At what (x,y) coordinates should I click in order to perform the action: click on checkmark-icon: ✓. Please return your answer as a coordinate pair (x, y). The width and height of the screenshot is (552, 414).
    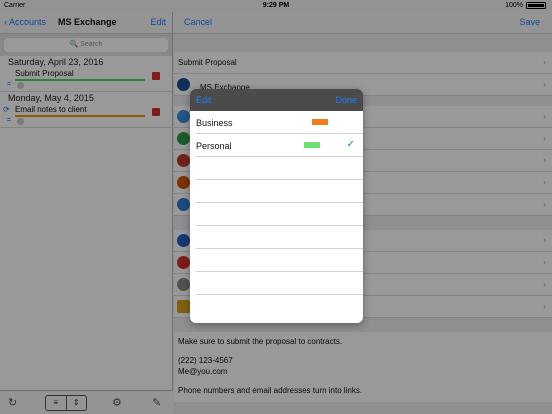
    Looking at the image, I should click on (350, 144).